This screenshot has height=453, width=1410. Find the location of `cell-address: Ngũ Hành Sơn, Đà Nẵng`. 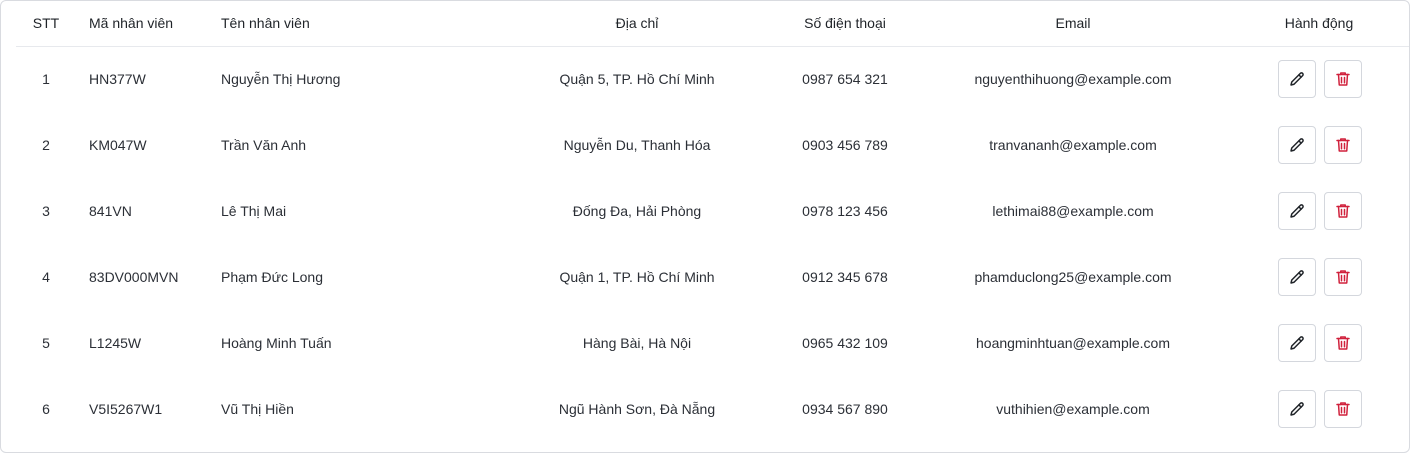

cell-address: Ngũ Hành Sơn, Đà Nẵng is located at coordinates (637, 409).